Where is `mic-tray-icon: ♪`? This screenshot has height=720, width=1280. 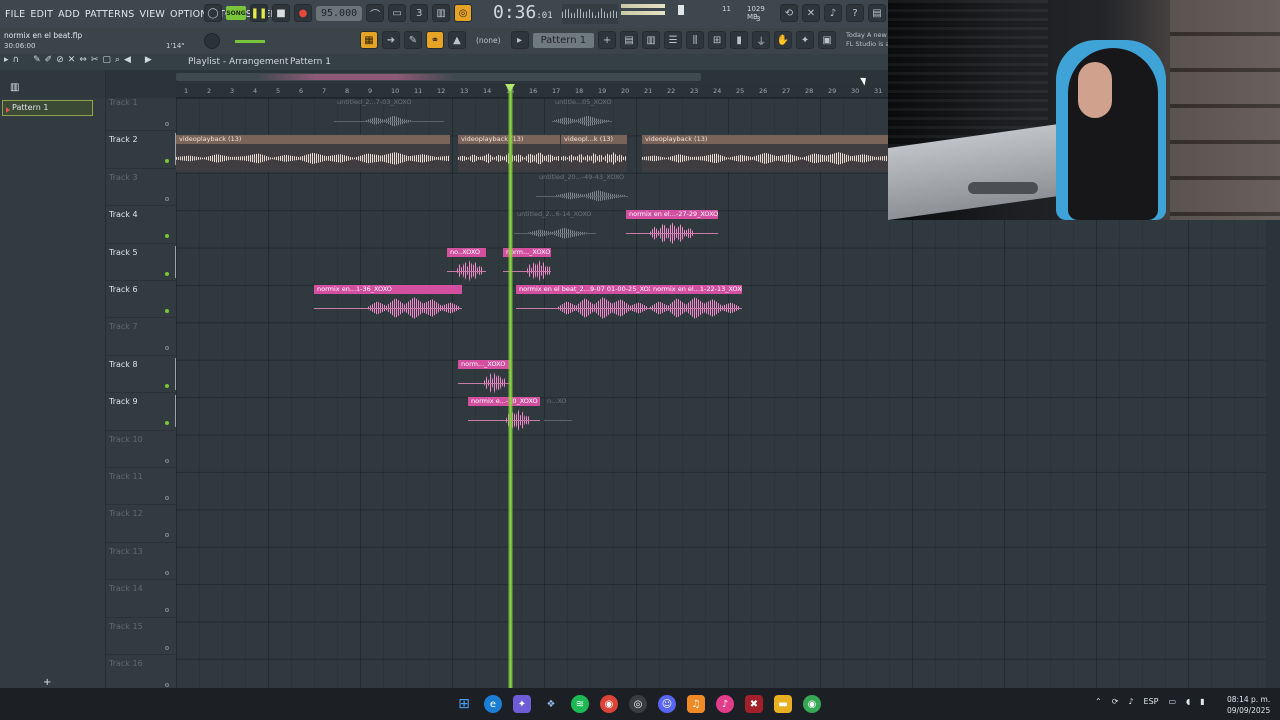
mic-tray-icon: ♪ is located at coordinates (1130, 701).